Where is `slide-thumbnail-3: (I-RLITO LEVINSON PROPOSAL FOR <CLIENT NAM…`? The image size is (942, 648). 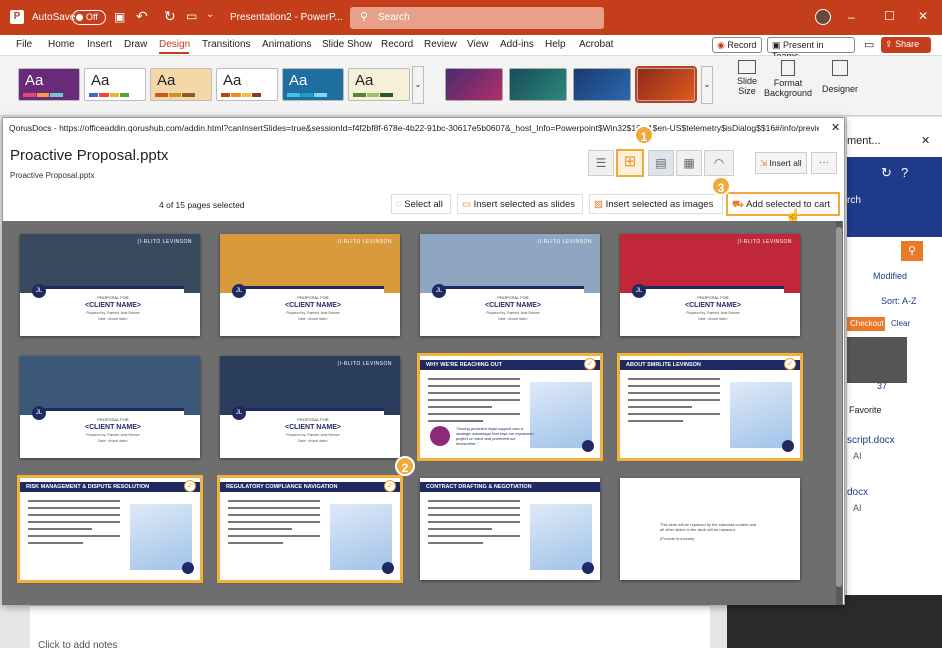
slide-thumbnail-3: (I-RLITO LEVINSON PROPOSAL FOR <CLIENT NAM… is located at coordinates (510, 285).